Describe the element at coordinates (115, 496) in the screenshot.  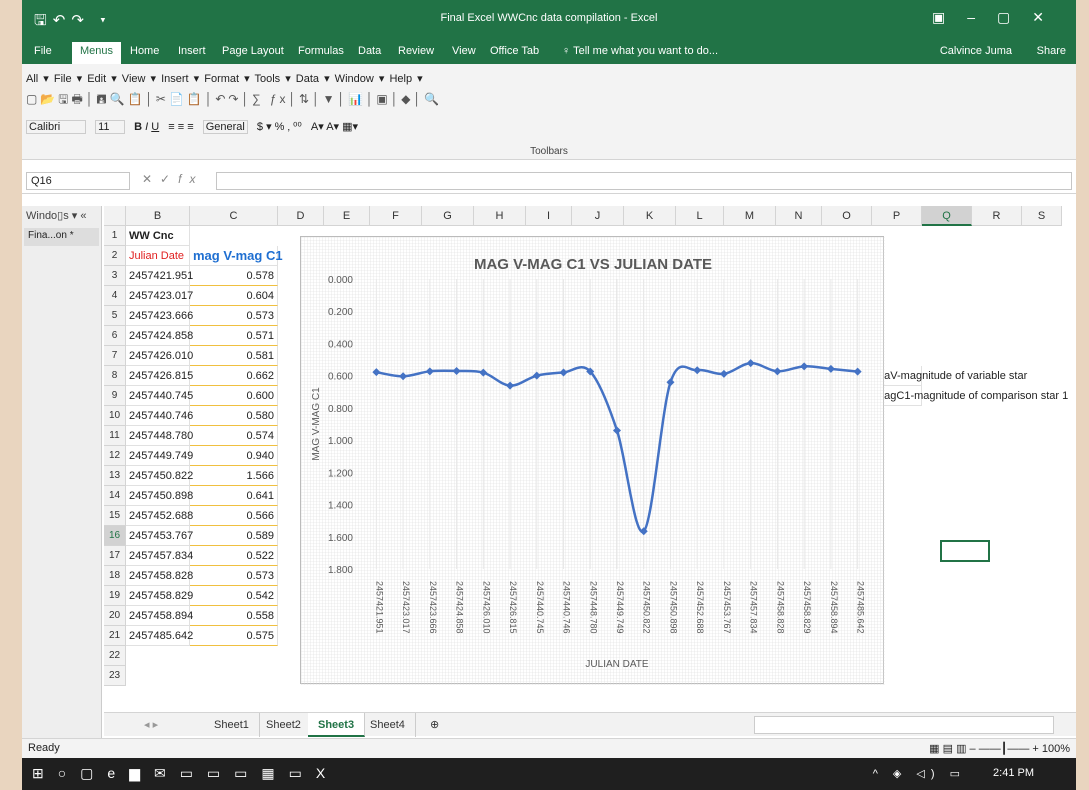
I see `row-header-14: 14` at that location.